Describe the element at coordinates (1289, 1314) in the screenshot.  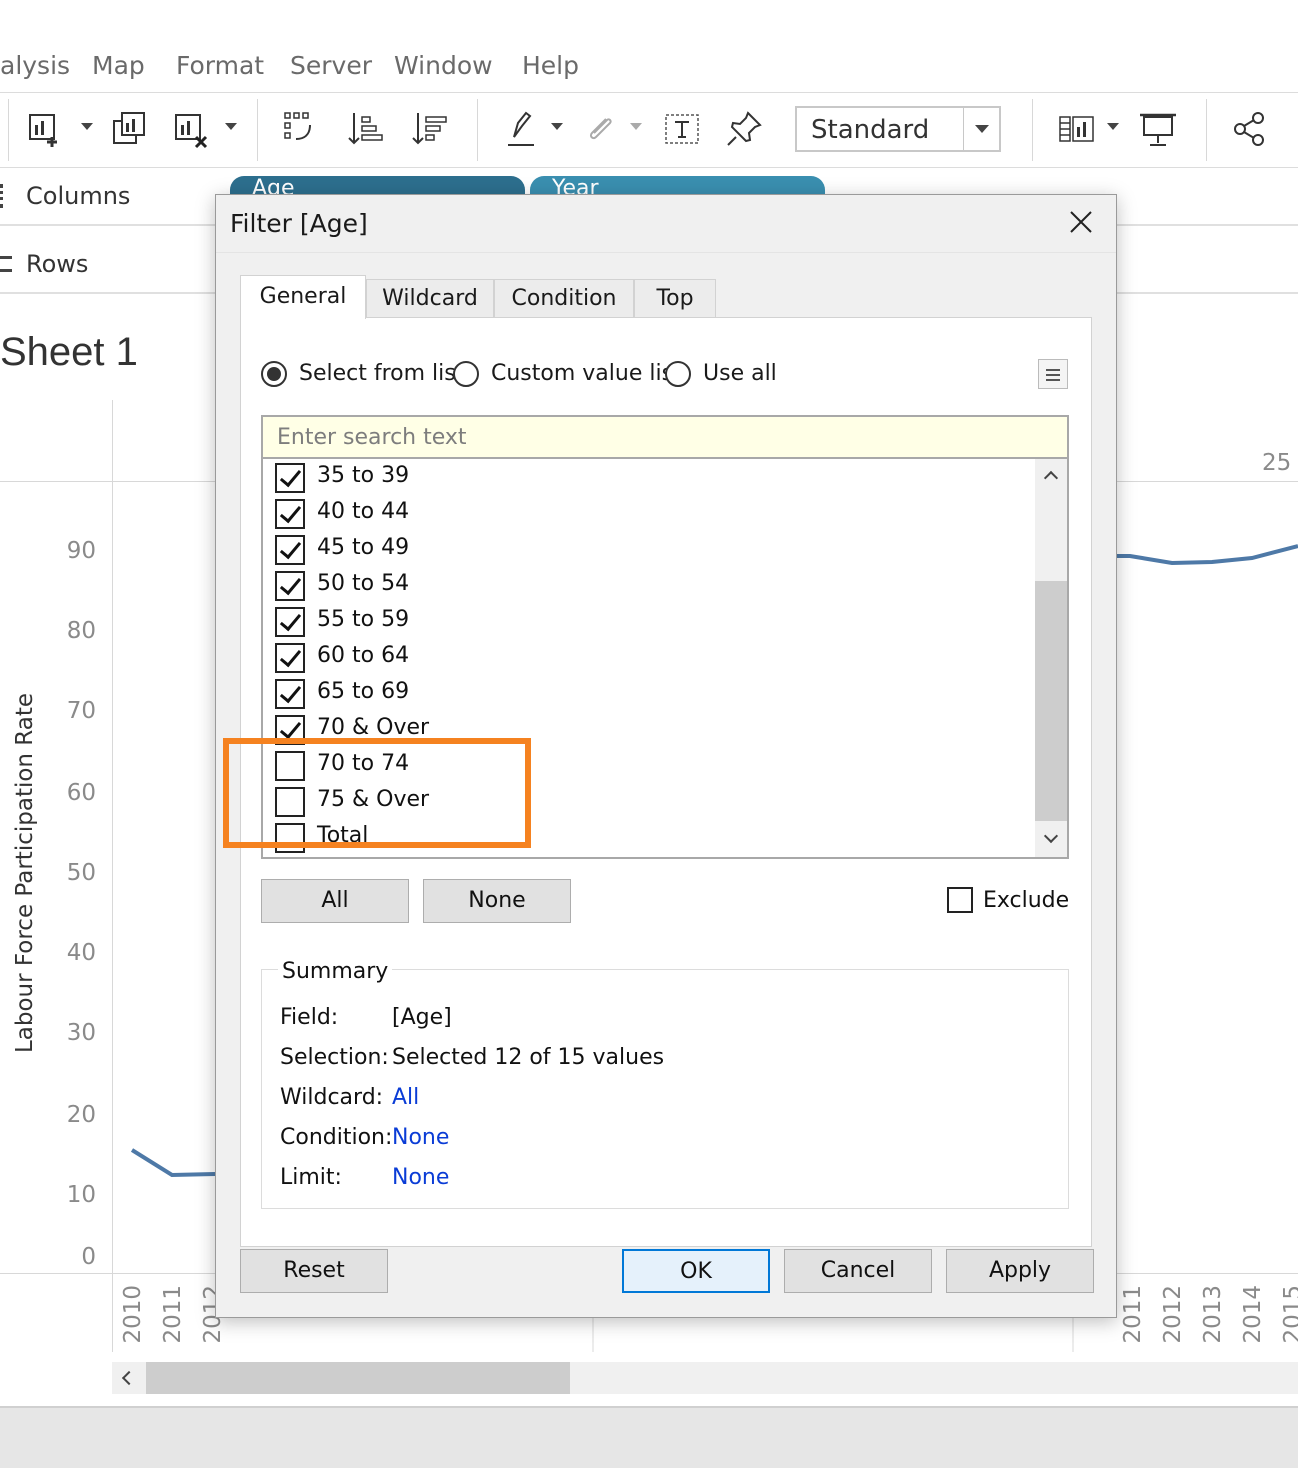
I see `x-tick: 2015` at that location.